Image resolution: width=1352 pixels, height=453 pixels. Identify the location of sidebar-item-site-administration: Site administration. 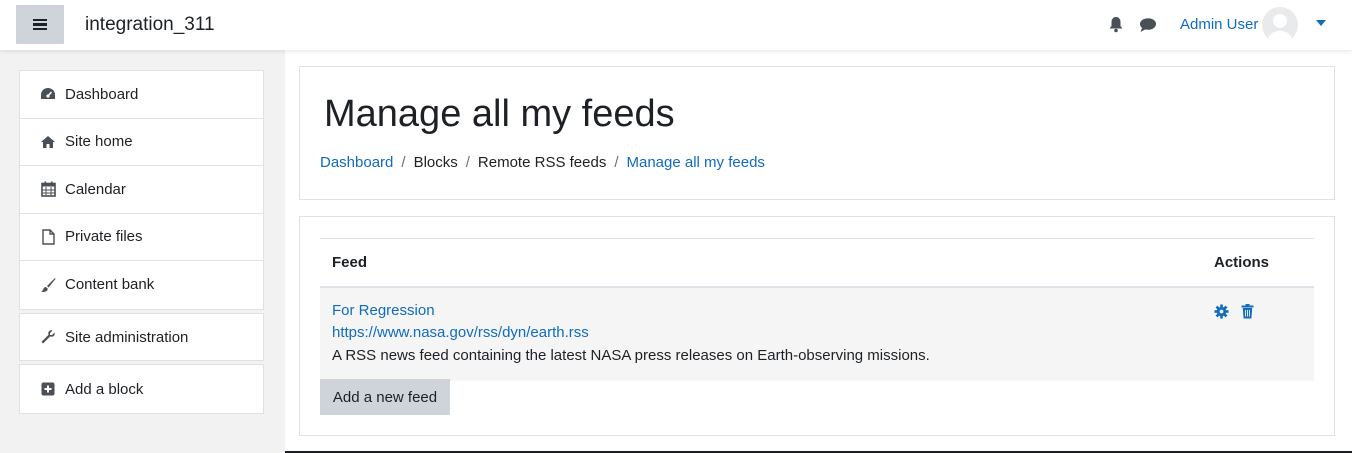
(141, 337).